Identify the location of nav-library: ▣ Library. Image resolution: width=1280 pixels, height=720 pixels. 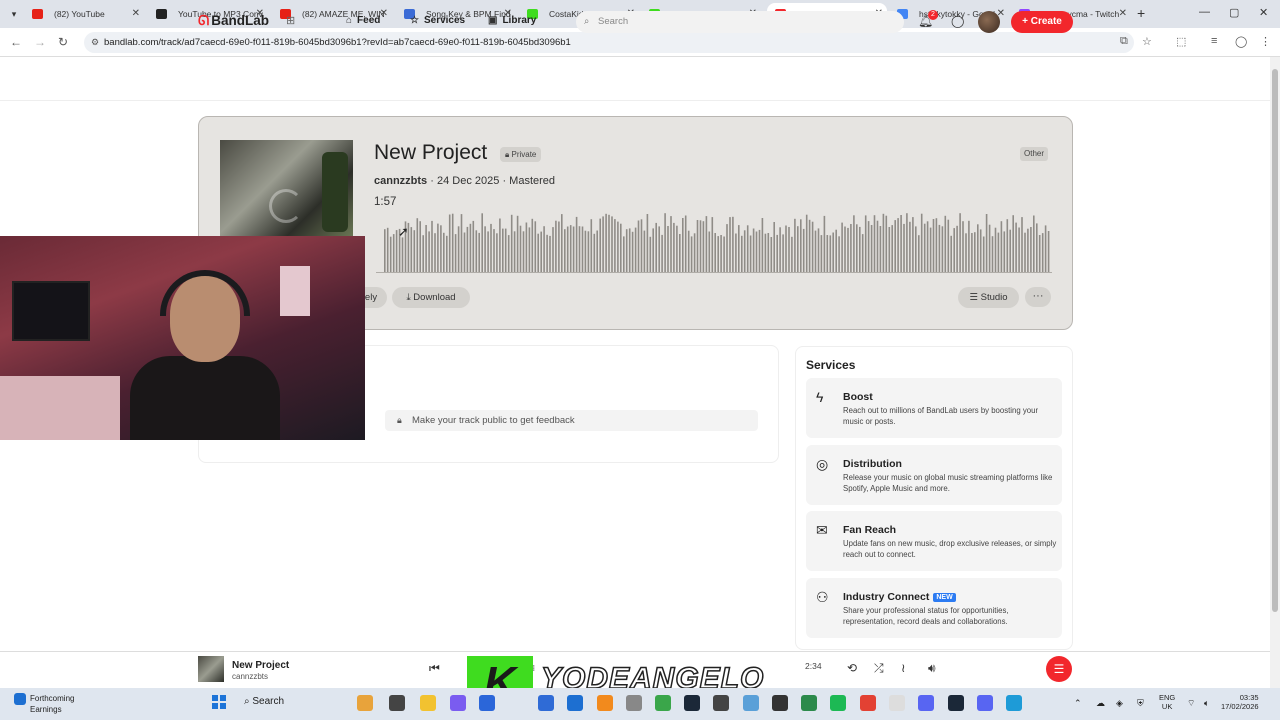
(512, 20).